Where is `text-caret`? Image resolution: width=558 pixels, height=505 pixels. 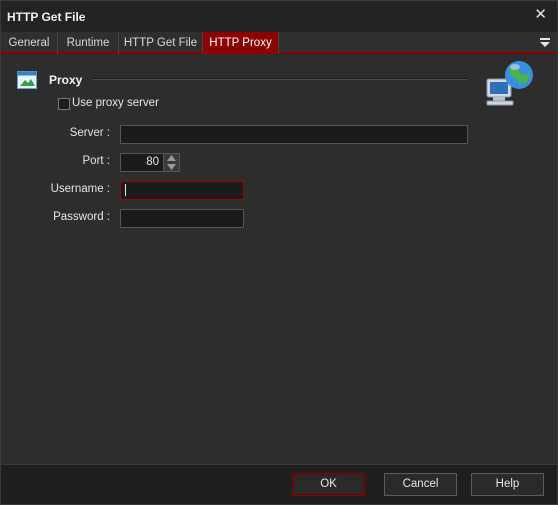 text-caret is located at coordinates (125, 190).